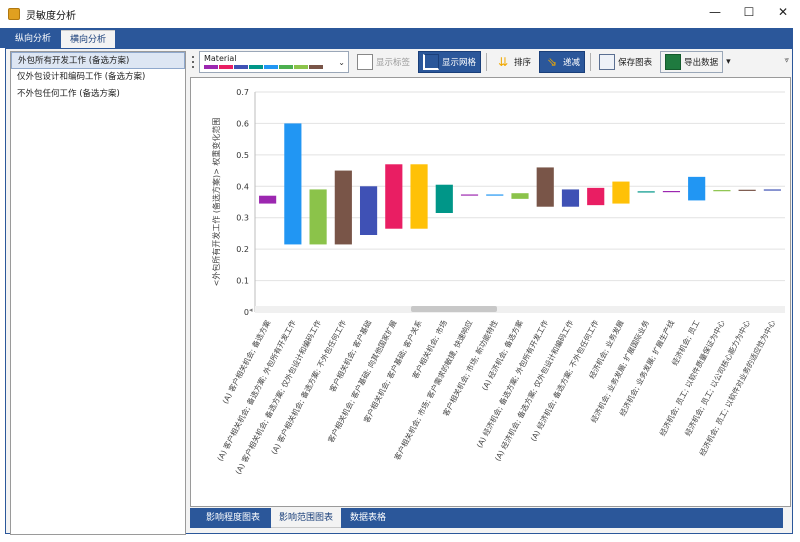 The height and width of the screenshot is (542, 800). What do you see at coordinates (715, 12) in the screenshot?
I see `minimize-button: —` at bounding box center [715, 12].